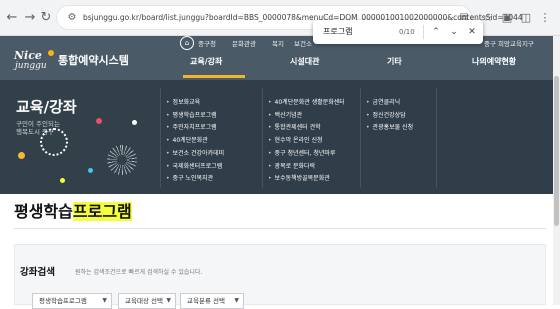  I want to click on menu-link-mental-health: 정신건강상담, so click(389, 116).